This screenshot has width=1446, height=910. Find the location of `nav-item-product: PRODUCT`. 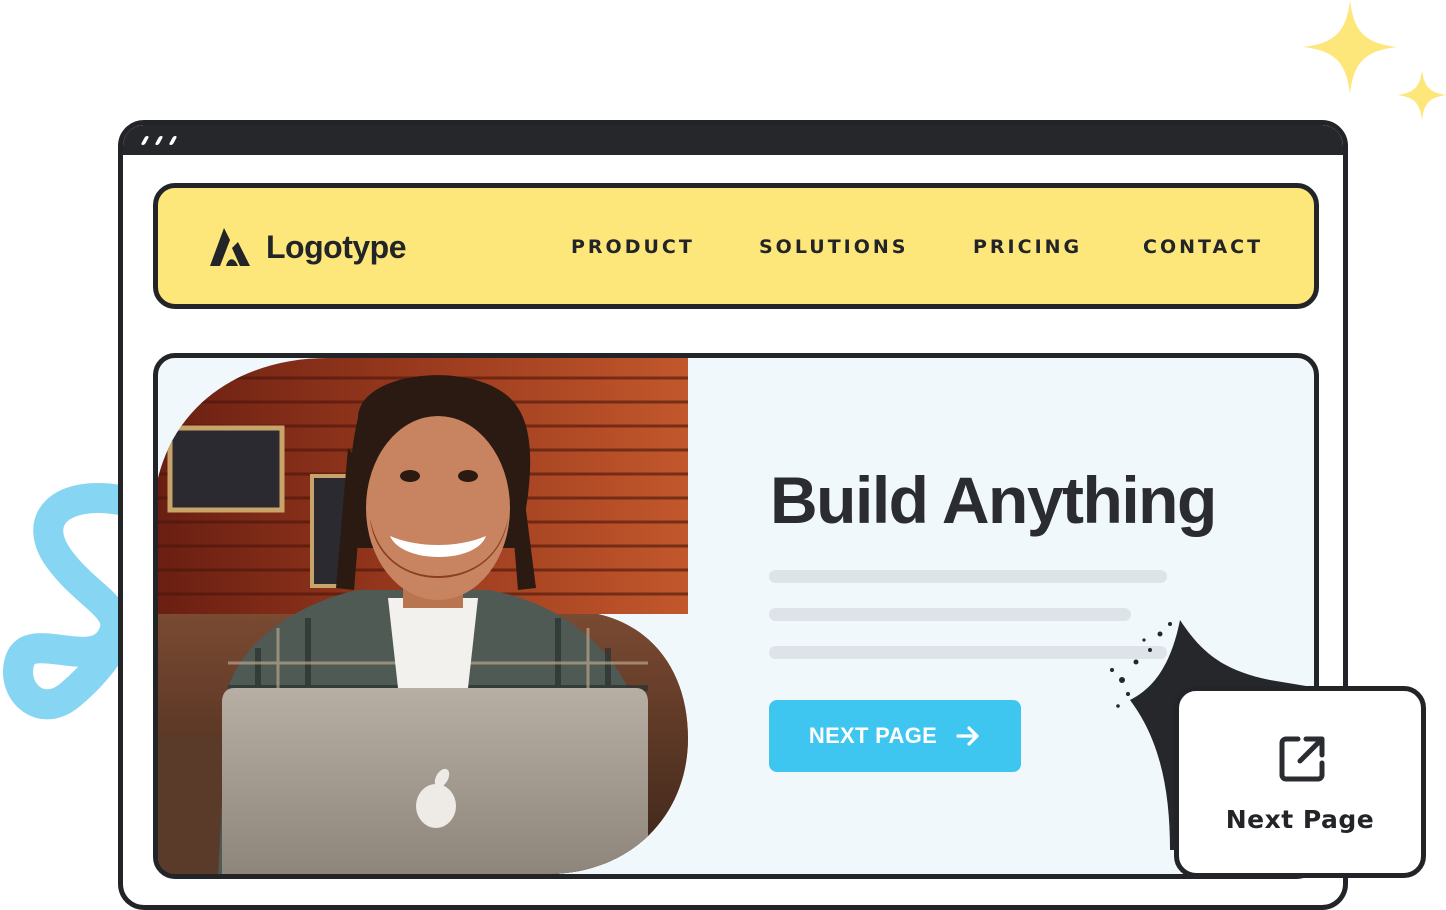

nav-item-product: PRODUCT is located at coordinates (633, 247).